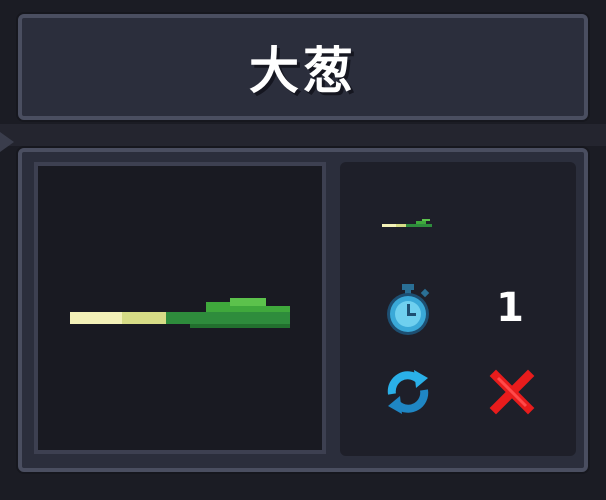 The height and width of the screenshot is (500, 606). Describe the element at coordinates (303, 71) in the screenshot. I see `item-name-title: 大葱` at that location.